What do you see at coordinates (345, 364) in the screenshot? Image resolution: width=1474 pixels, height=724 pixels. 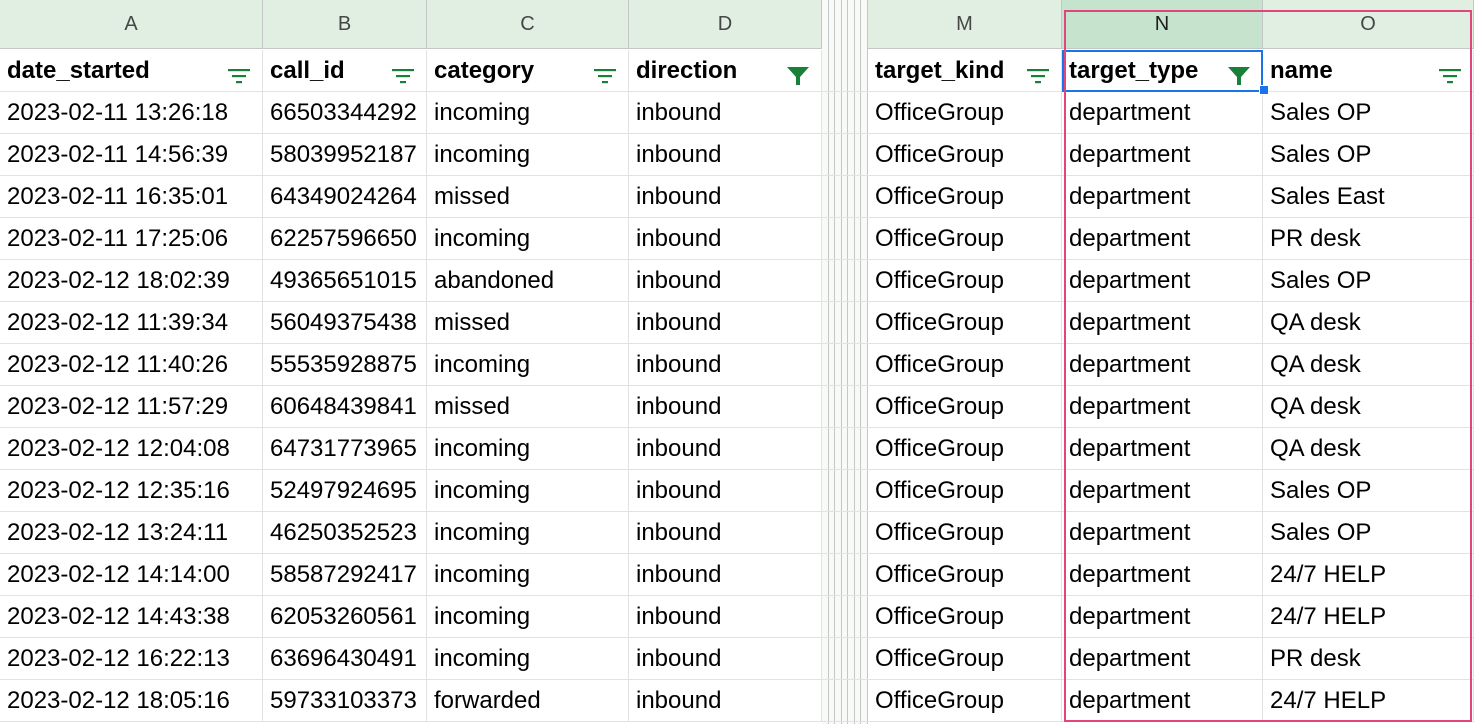 I see `cell-call-id: 55535928875` at bounding box center [345, 364].